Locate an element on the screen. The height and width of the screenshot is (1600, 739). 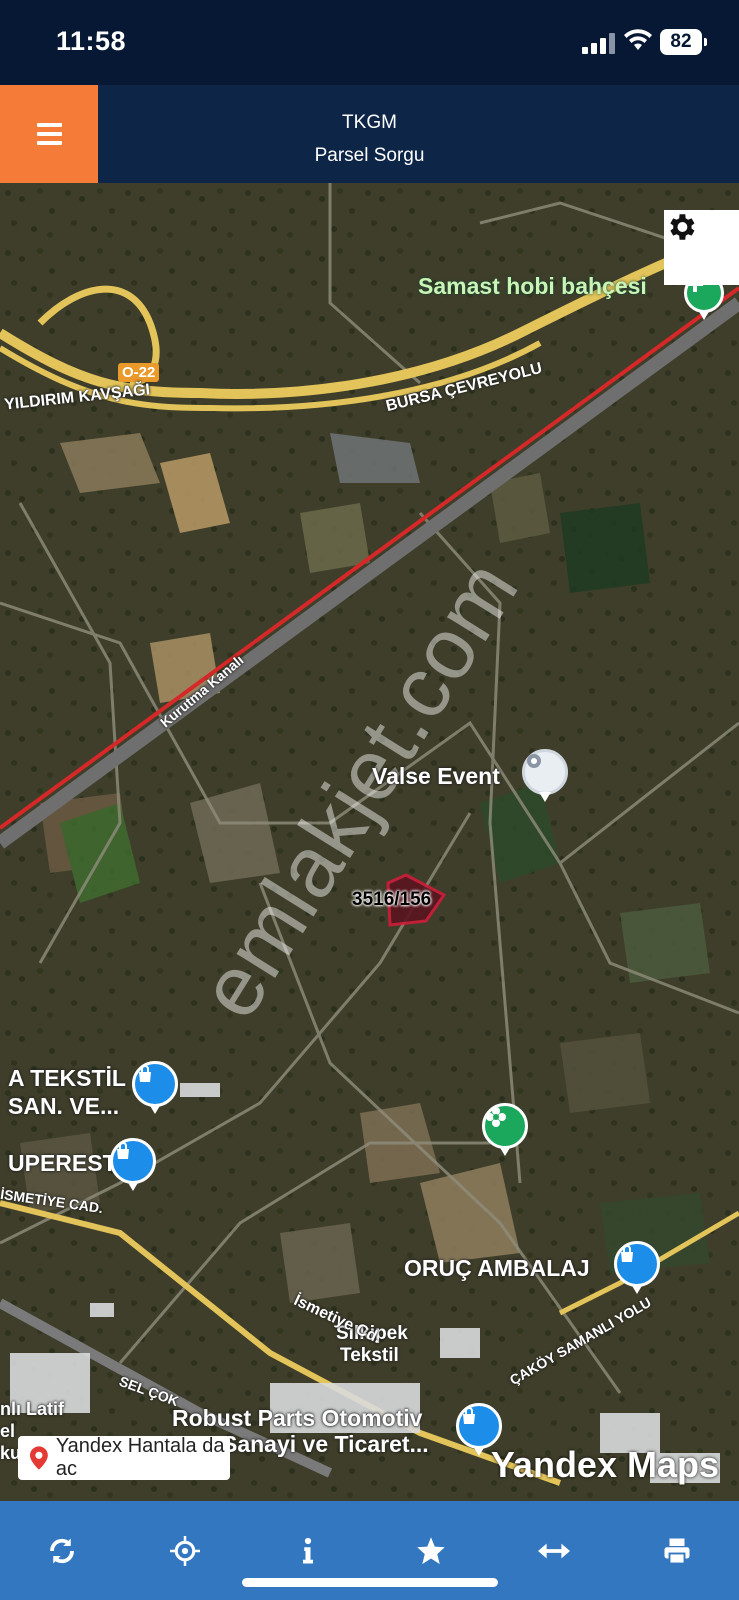
parcel-label: 3516/156 is located at coordinates (391, 900).